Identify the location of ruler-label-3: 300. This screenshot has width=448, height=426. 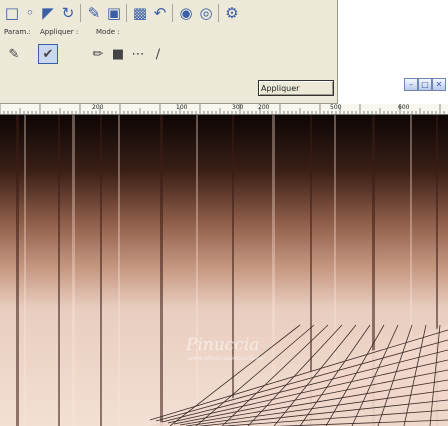
(238, 107).